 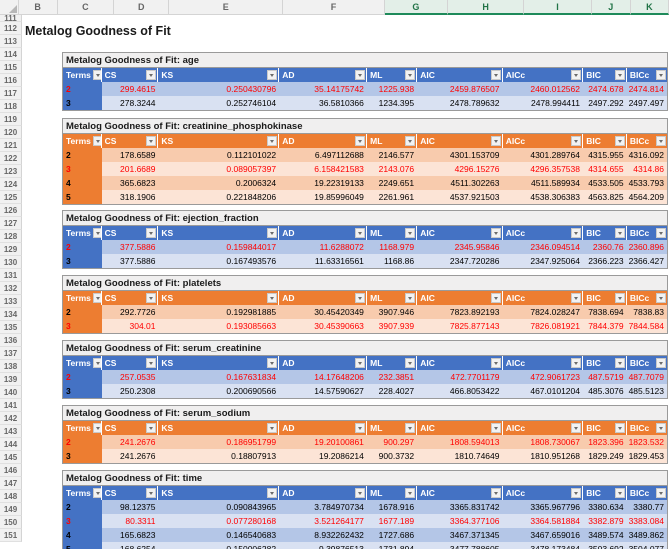 What do you see at coordinates (11, 418) in the screenshot?
I see `row-header-142: 142` at bounding box center [11, 418].